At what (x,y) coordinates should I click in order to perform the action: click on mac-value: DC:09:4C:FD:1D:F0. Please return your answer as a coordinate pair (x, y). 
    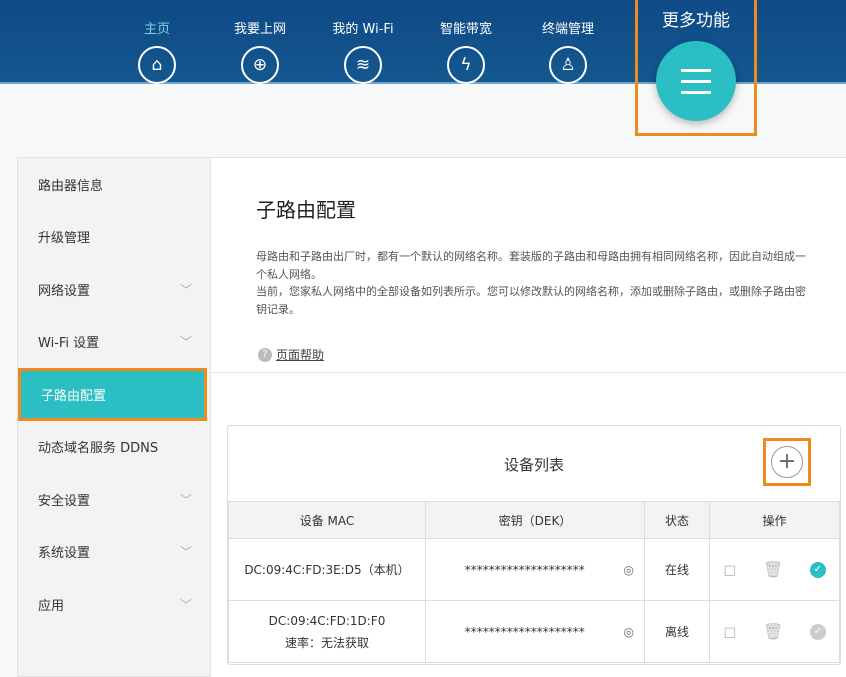
    Looking at the image, I should click on (327, 620).